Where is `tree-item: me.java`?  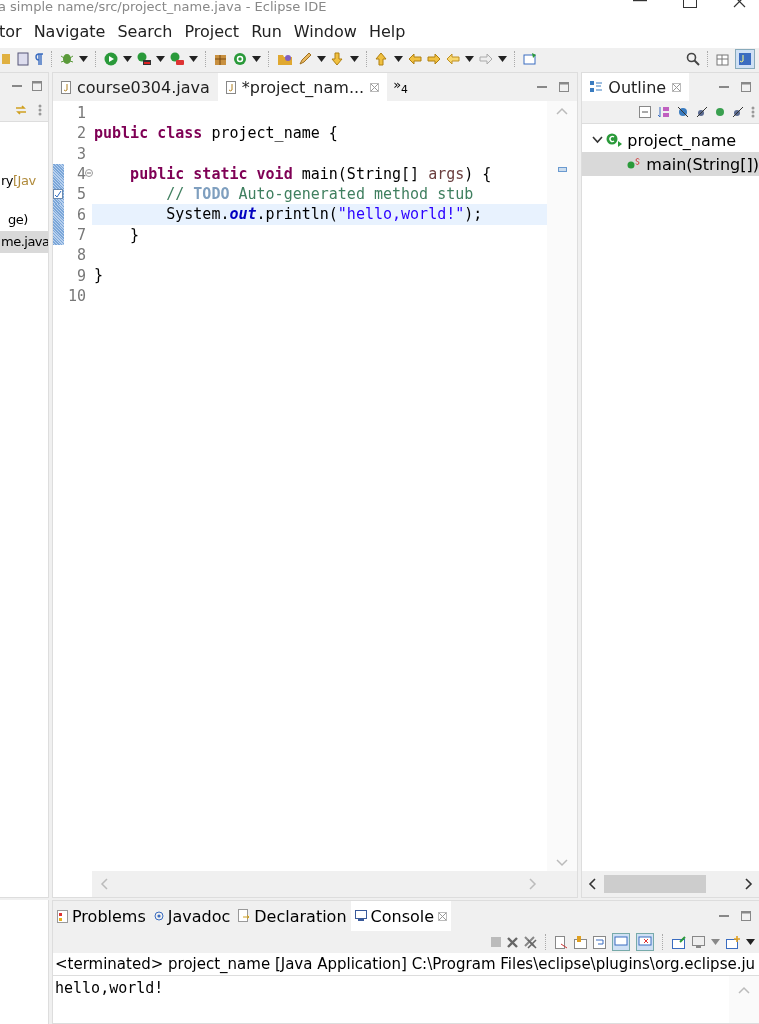 tree-item: me.java is located at coordinates (24, 242).